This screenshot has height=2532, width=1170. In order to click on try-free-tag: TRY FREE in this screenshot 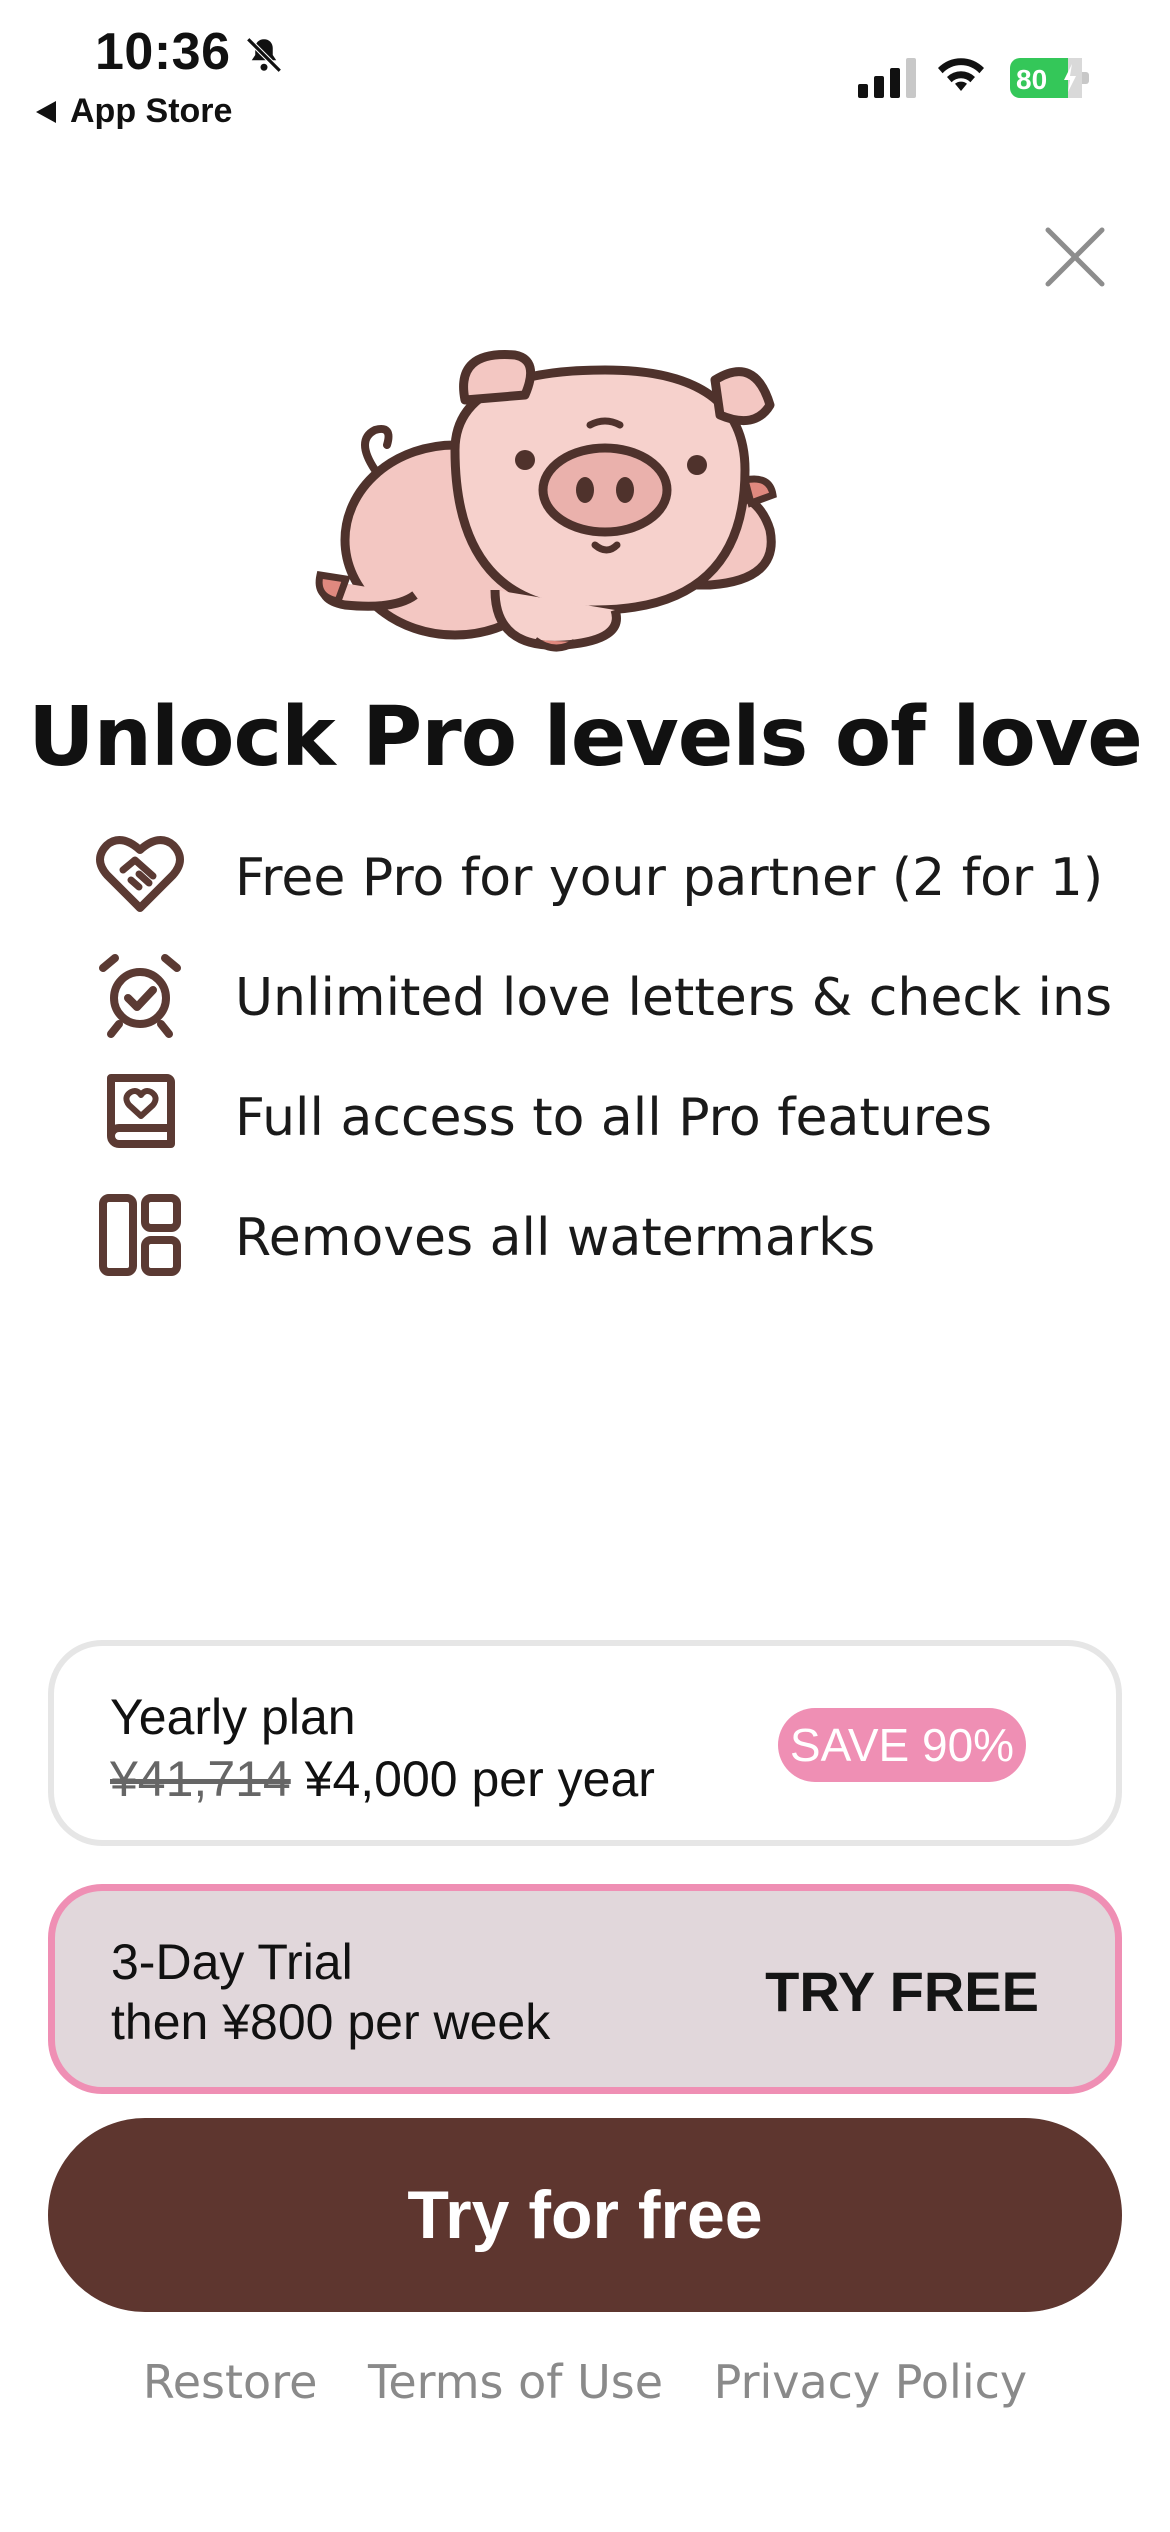, I will do `click(902, 1991)`.